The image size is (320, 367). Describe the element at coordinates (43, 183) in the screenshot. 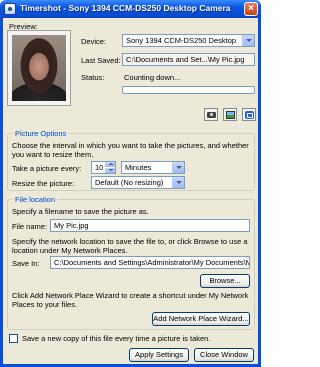

I see `resize-label: Resize the picture:` at that location.